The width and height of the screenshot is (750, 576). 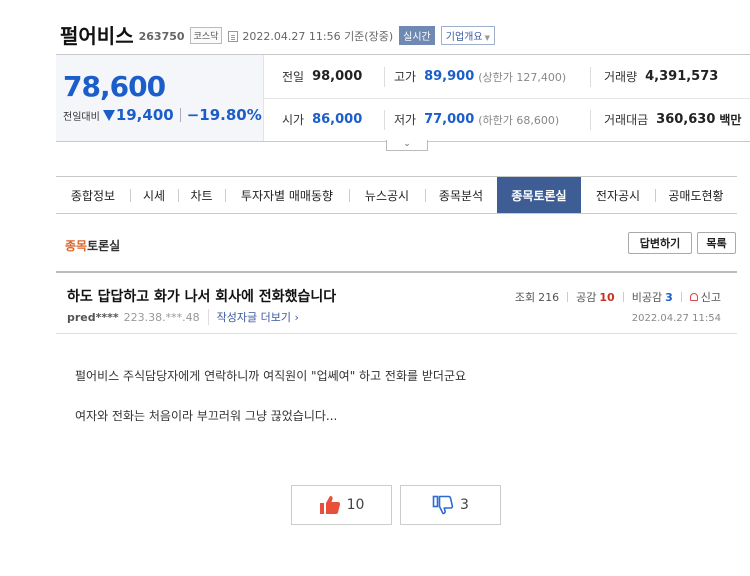 I want to click on open-value: 86,000, so click(x=337, y=119).